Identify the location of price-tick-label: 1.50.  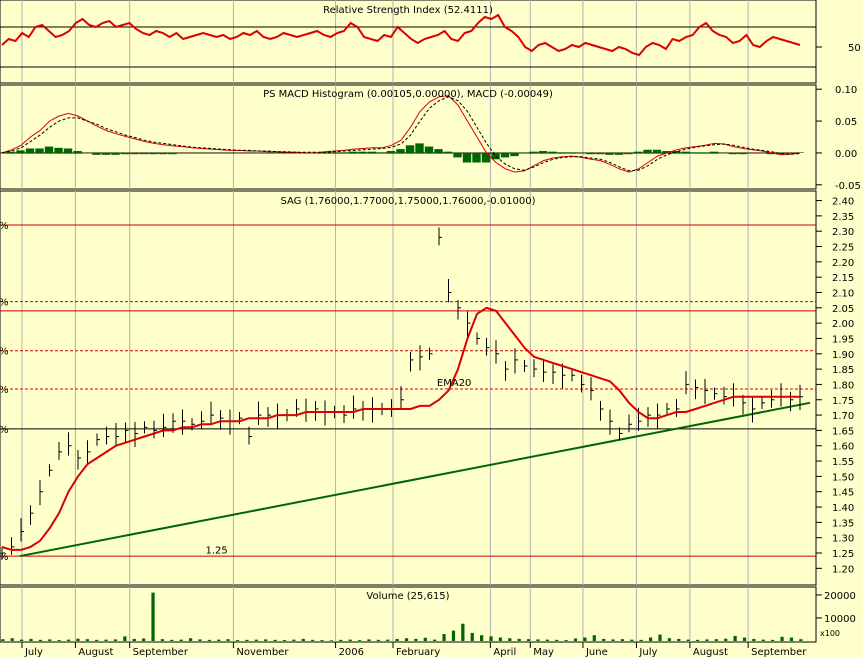
(843, 477).